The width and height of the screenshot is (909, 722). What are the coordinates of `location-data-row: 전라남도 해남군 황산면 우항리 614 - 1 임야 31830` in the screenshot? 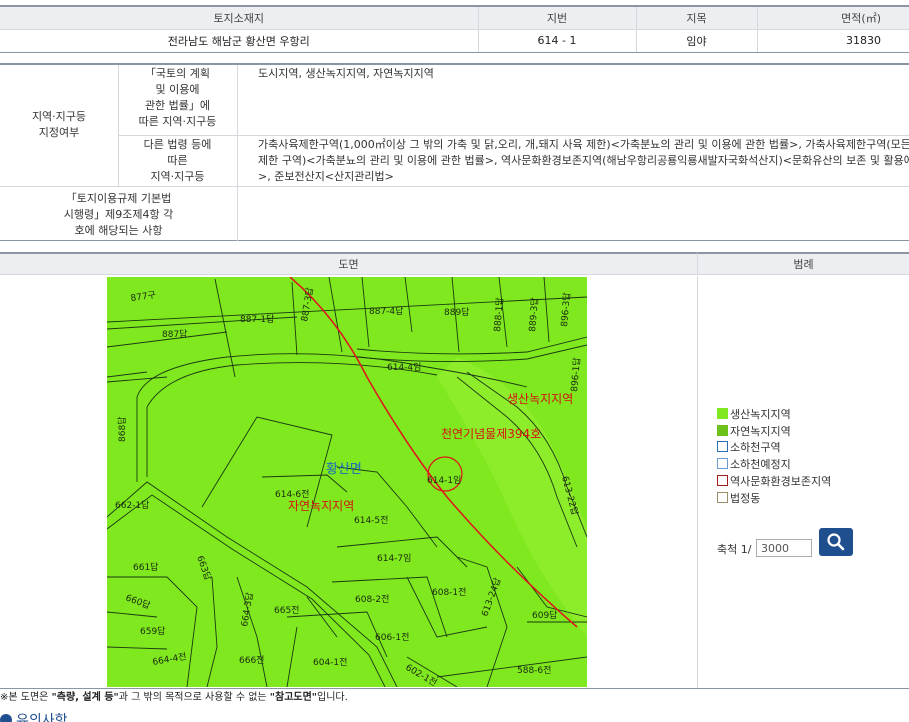 It's located at (454, 41).